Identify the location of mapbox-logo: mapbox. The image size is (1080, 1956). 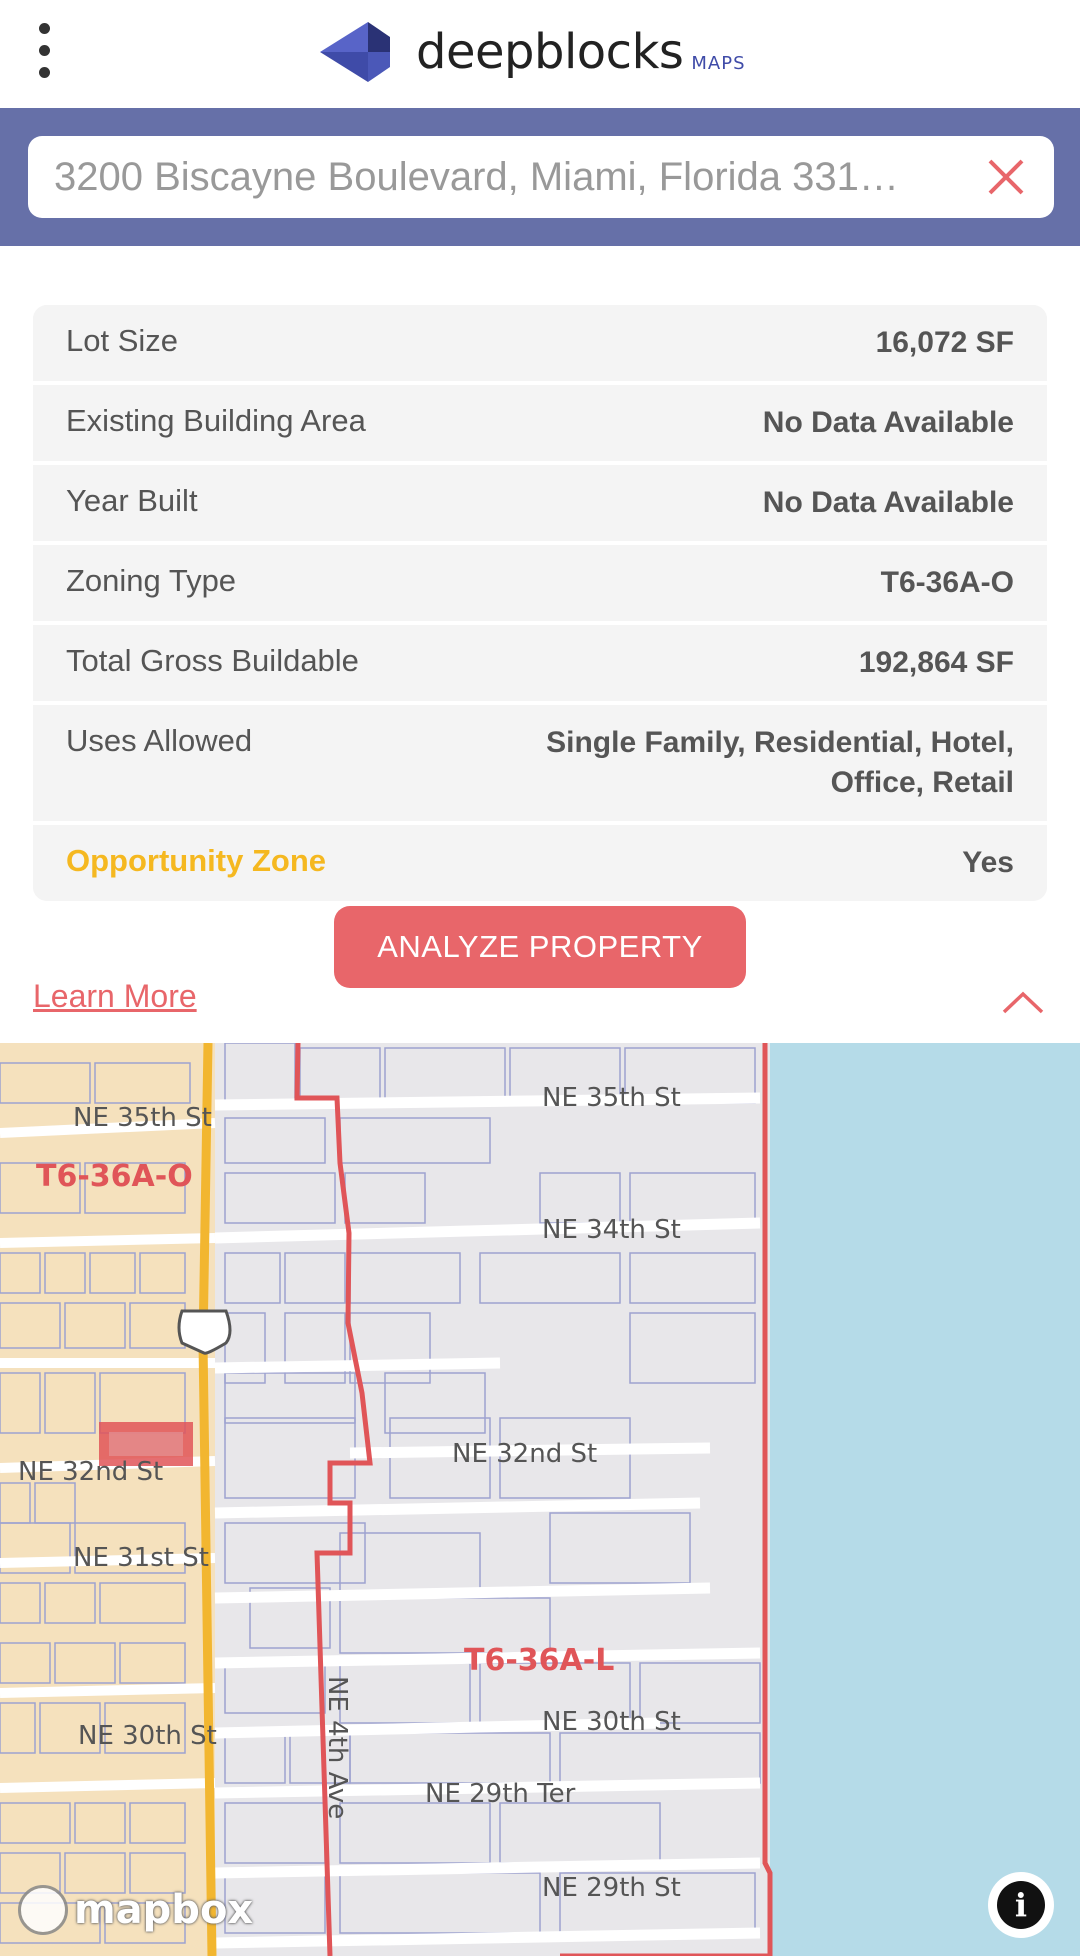
(135, 1910).